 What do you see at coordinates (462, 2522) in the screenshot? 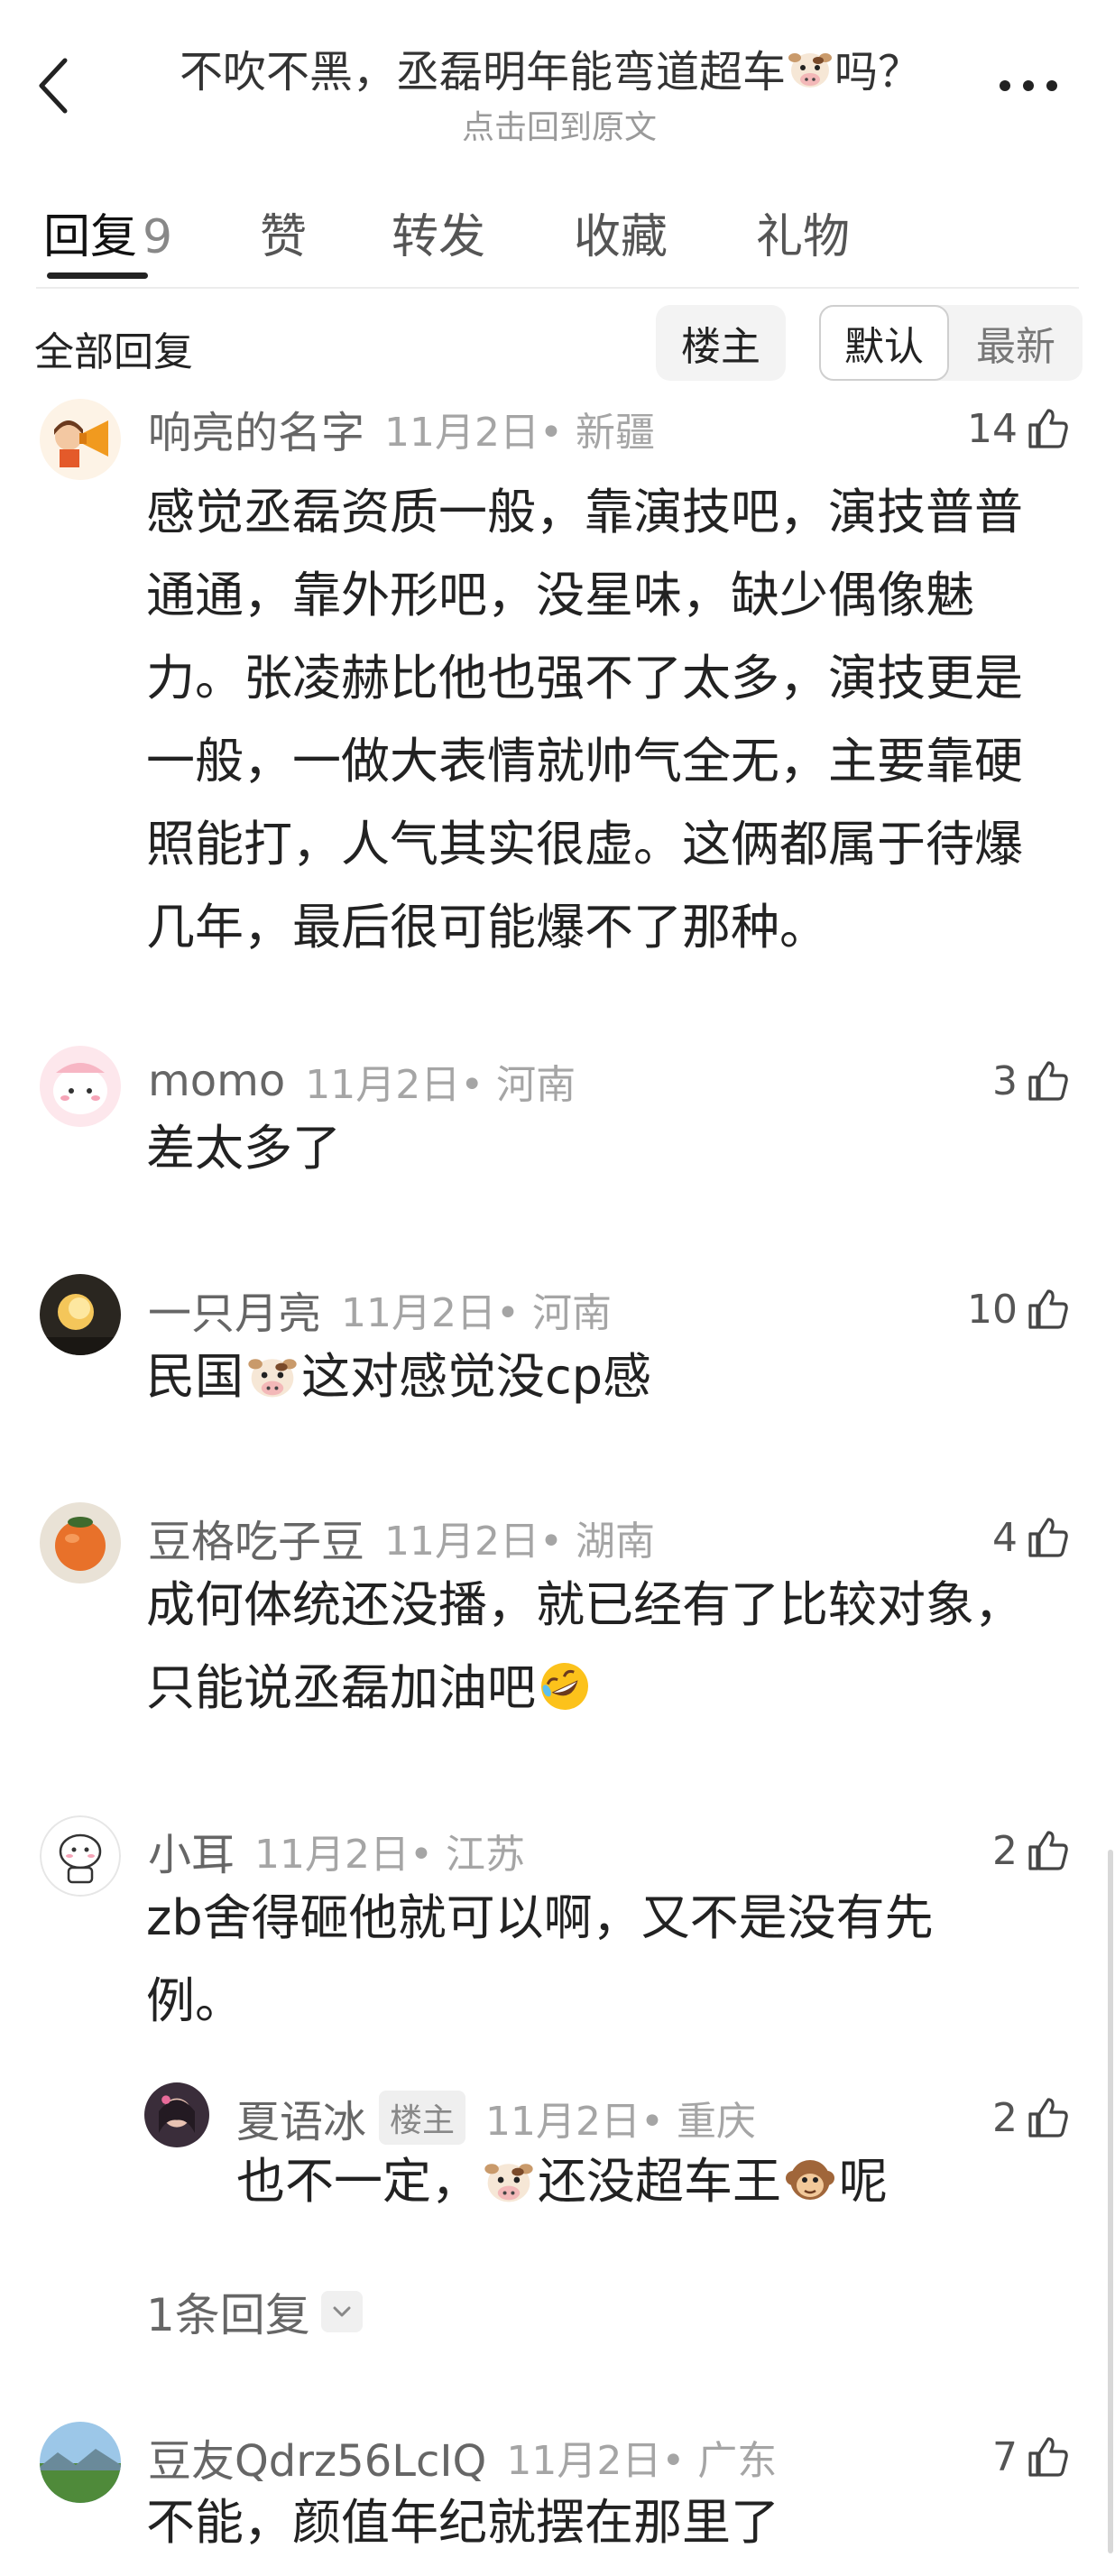
I see `comment-text: 不能，颜值年纪就摆在那里了` at bounding box center [462, 2522].